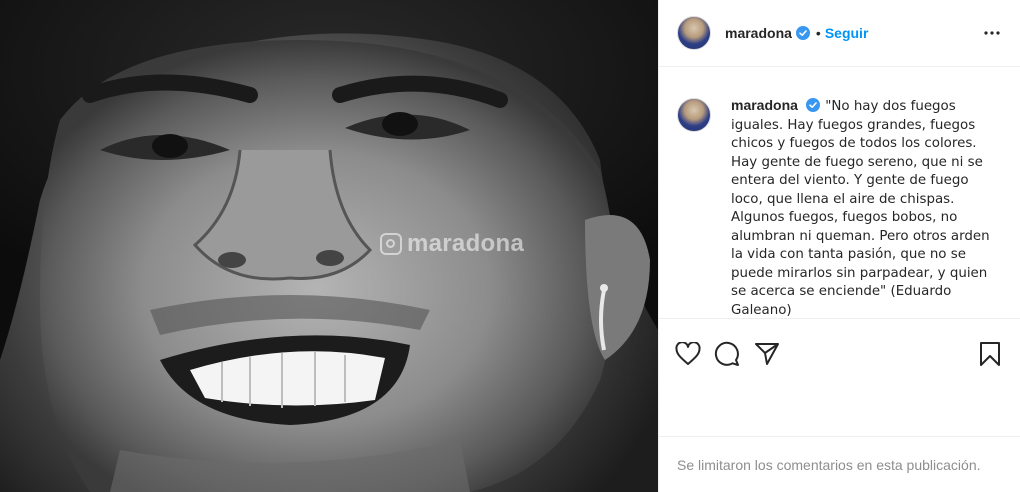 This screenshot has height=492, width=1020. I want to click on share-button, so click(767, 354).